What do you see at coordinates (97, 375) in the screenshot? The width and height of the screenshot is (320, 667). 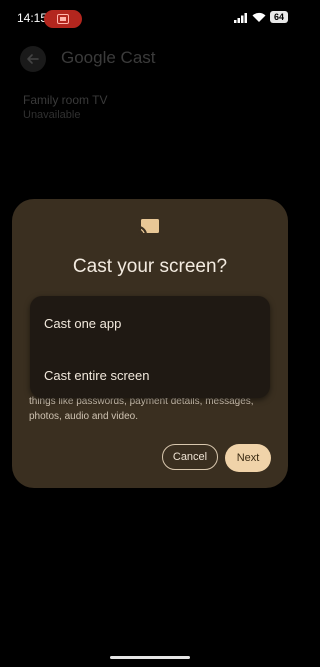 I see `option-cast-entire-screen: Cast entire screen` at bounding box center [97, 375].